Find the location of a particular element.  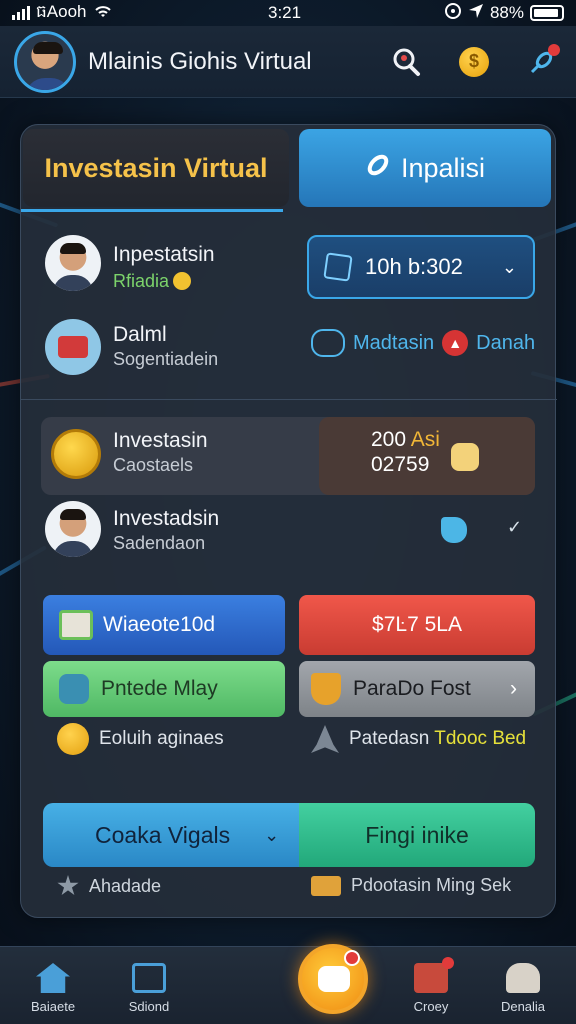

nav-item-baiaete: Baiaete is located at coordinates (53, 988).